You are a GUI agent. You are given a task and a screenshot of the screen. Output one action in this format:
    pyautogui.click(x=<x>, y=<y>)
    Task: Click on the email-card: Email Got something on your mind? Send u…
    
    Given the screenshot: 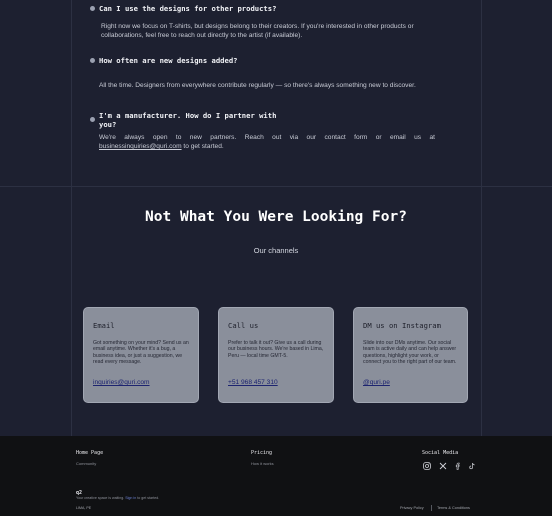 What is the action you would take?
    pyautogui.click(x=141, y=355)
    